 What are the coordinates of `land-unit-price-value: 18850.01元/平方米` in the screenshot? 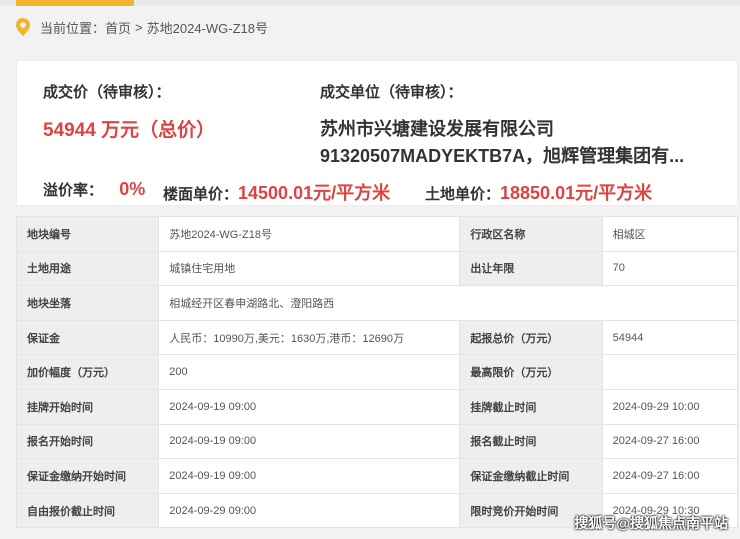 It's located at (576, 193).